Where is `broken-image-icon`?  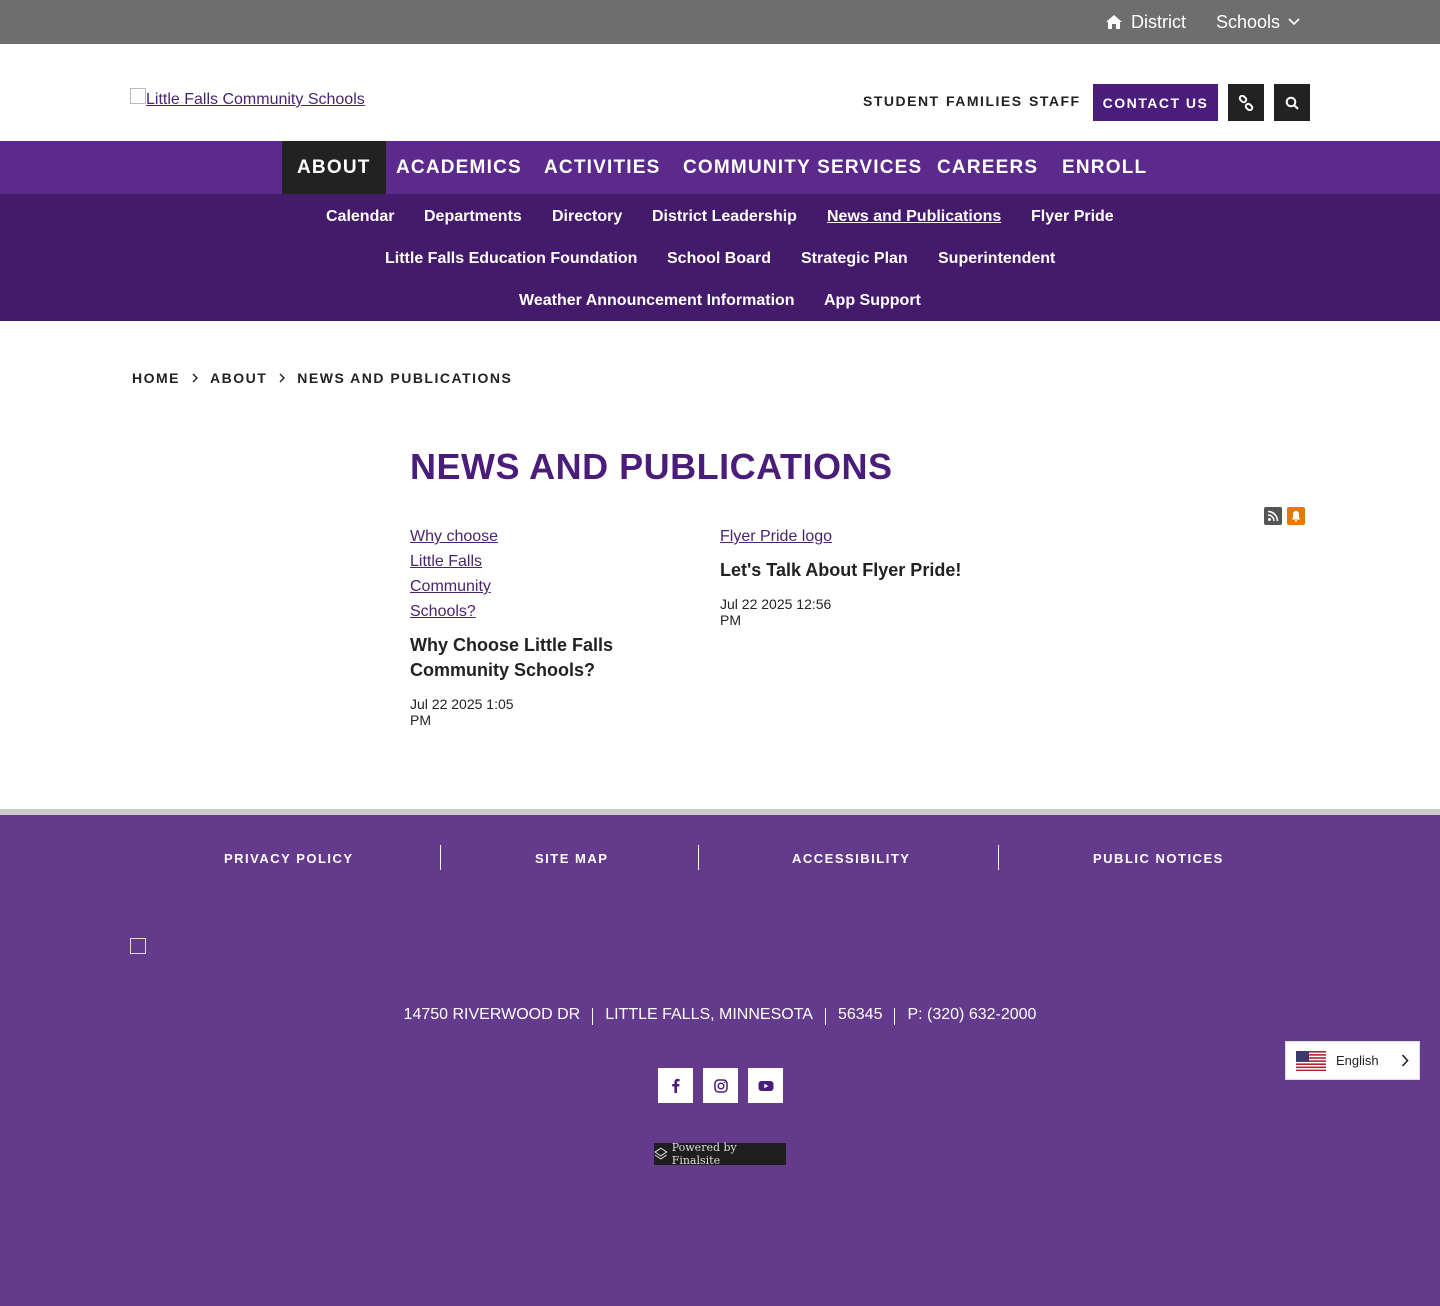
broken-image-icon is located at coordinates (138, 96).